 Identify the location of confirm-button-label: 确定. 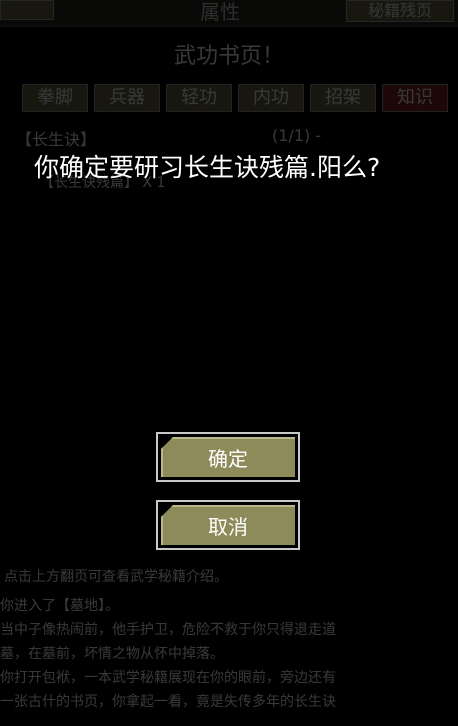
(228, 457).